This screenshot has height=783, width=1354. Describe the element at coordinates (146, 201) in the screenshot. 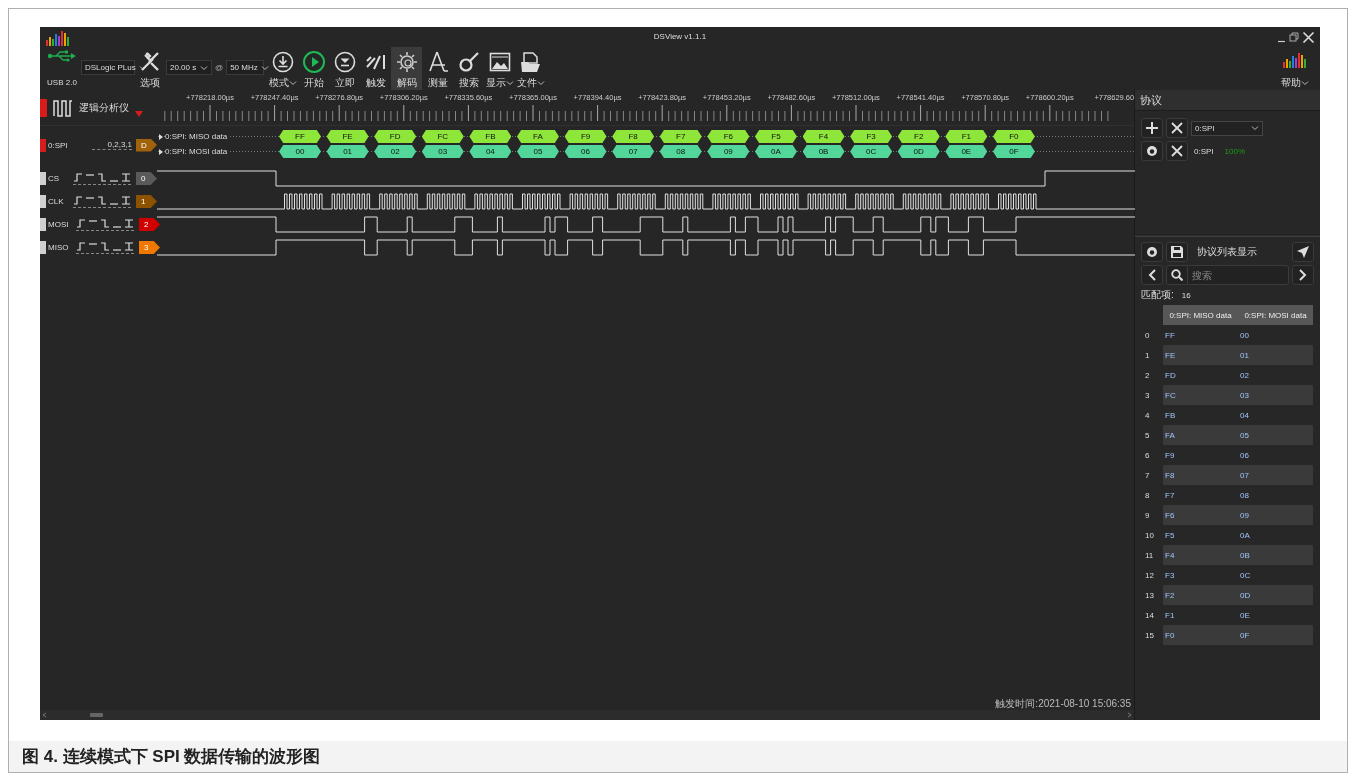

I see `channel-tag: 1` at that location.